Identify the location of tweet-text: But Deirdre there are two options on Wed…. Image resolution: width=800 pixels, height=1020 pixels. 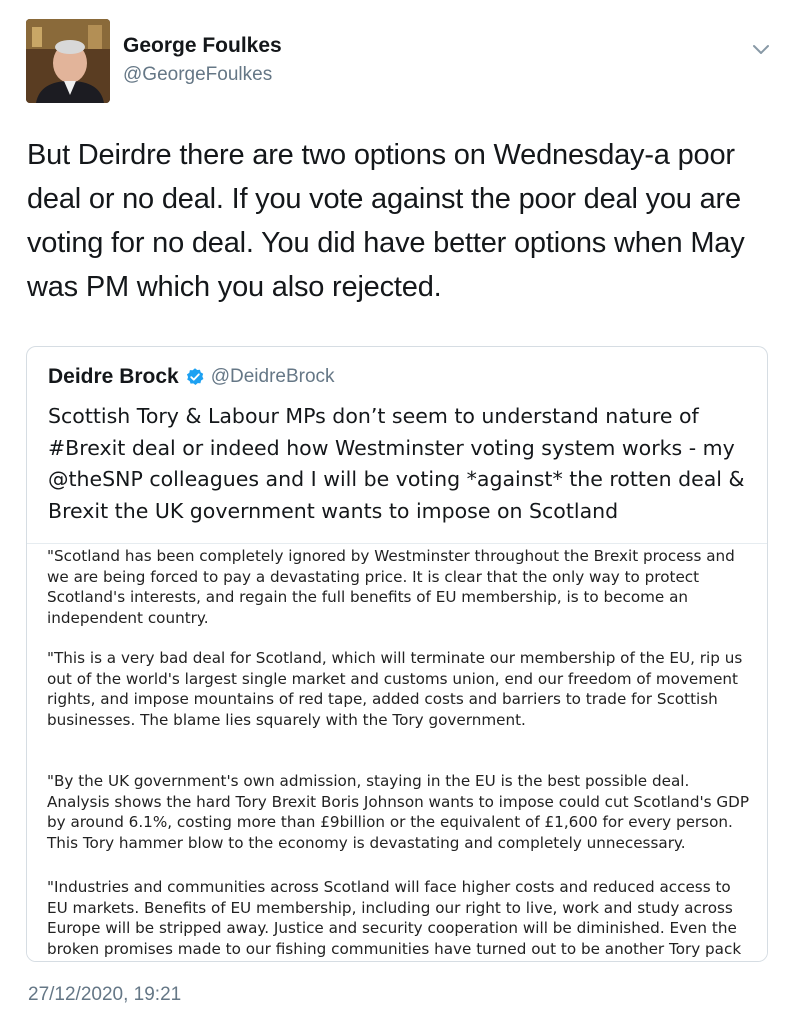
(386, 221).